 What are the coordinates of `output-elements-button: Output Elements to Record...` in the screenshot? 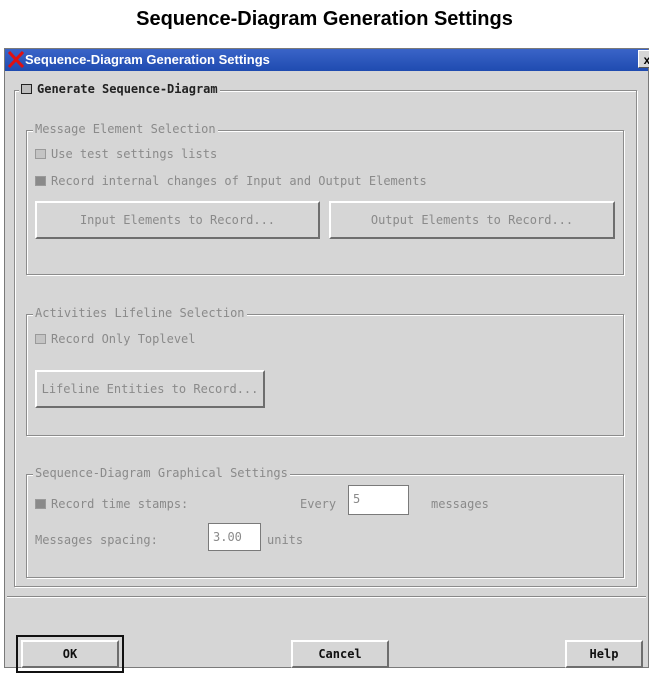 It's located at (472, 220).